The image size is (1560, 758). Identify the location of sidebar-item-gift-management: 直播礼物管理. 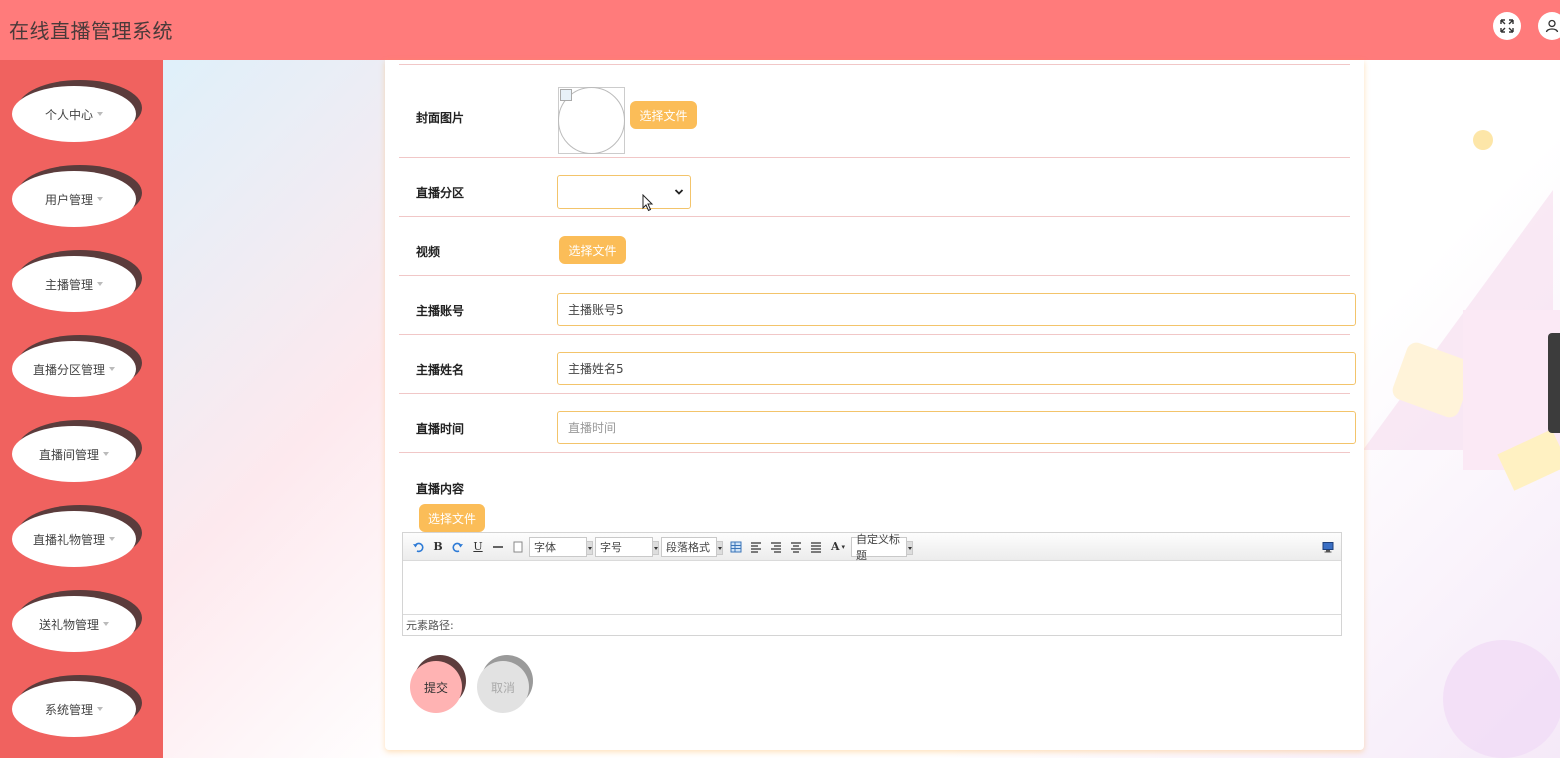
(77, 536).